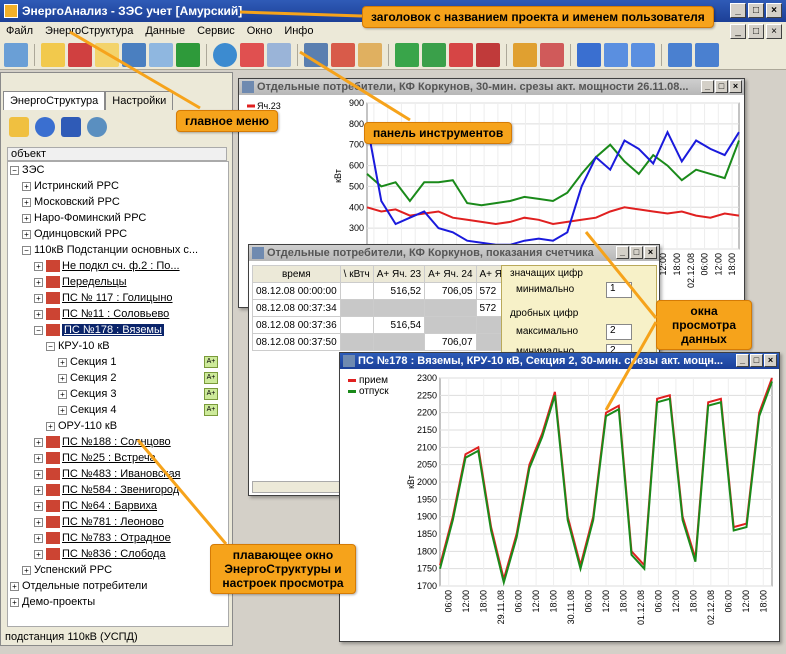  Describe the element at coordinates (427, 517) in the screenshot. I see `y-tick-label: 1900` at that location.